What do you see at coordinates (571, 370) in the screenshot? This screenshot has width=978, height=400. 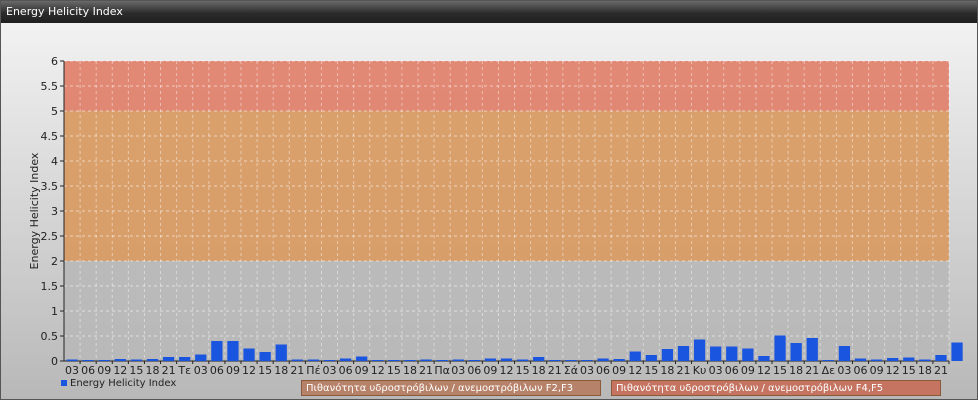 I see `x-tick-label: Σά` at bounding box center [571, 370].